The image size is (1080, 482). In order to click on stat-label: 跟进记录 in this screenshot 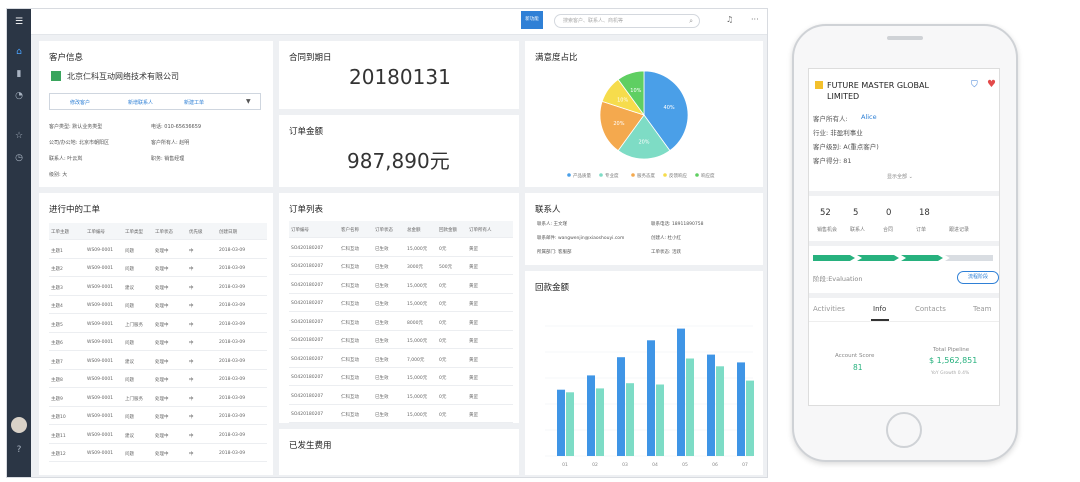, I will do `click(959, 229)`.